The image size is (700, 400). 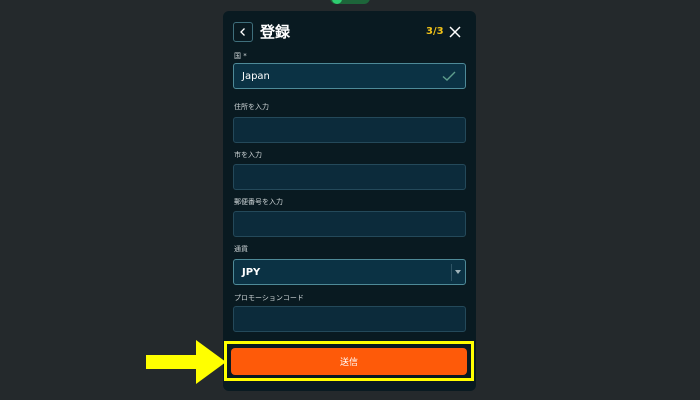 I want to click on modal-title: 登録, so click(x=275, y=32).